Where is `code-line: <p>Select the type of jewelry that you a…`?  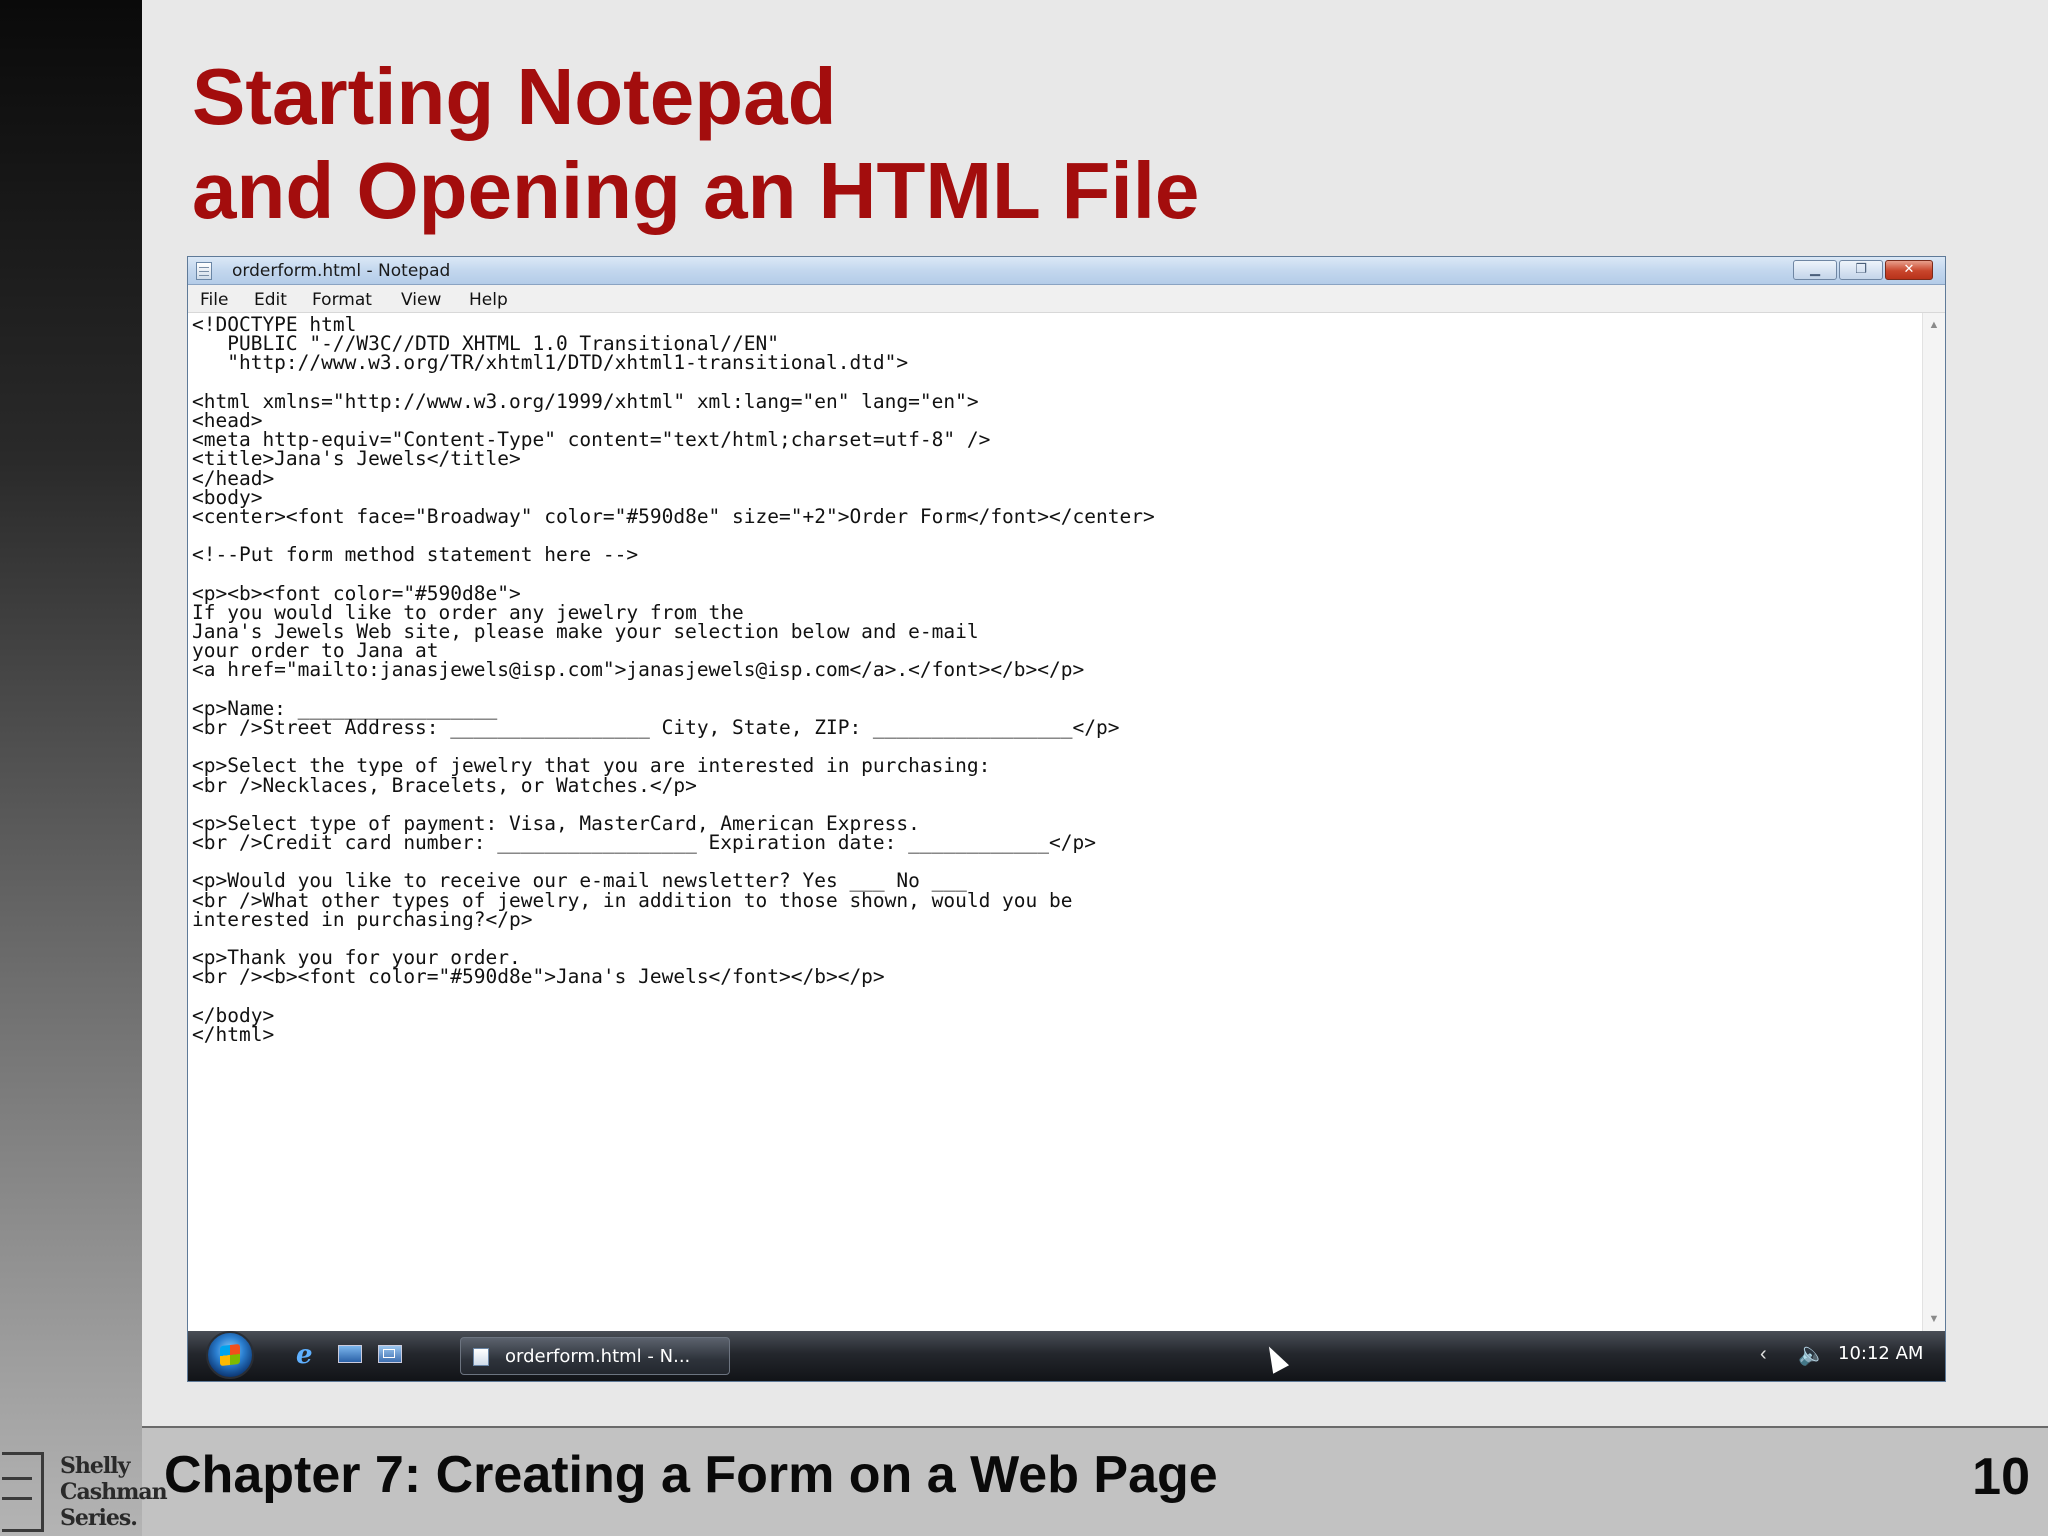 code-line: <p>Select the type of jewelry that you a… is located at coordinates (591, 766).